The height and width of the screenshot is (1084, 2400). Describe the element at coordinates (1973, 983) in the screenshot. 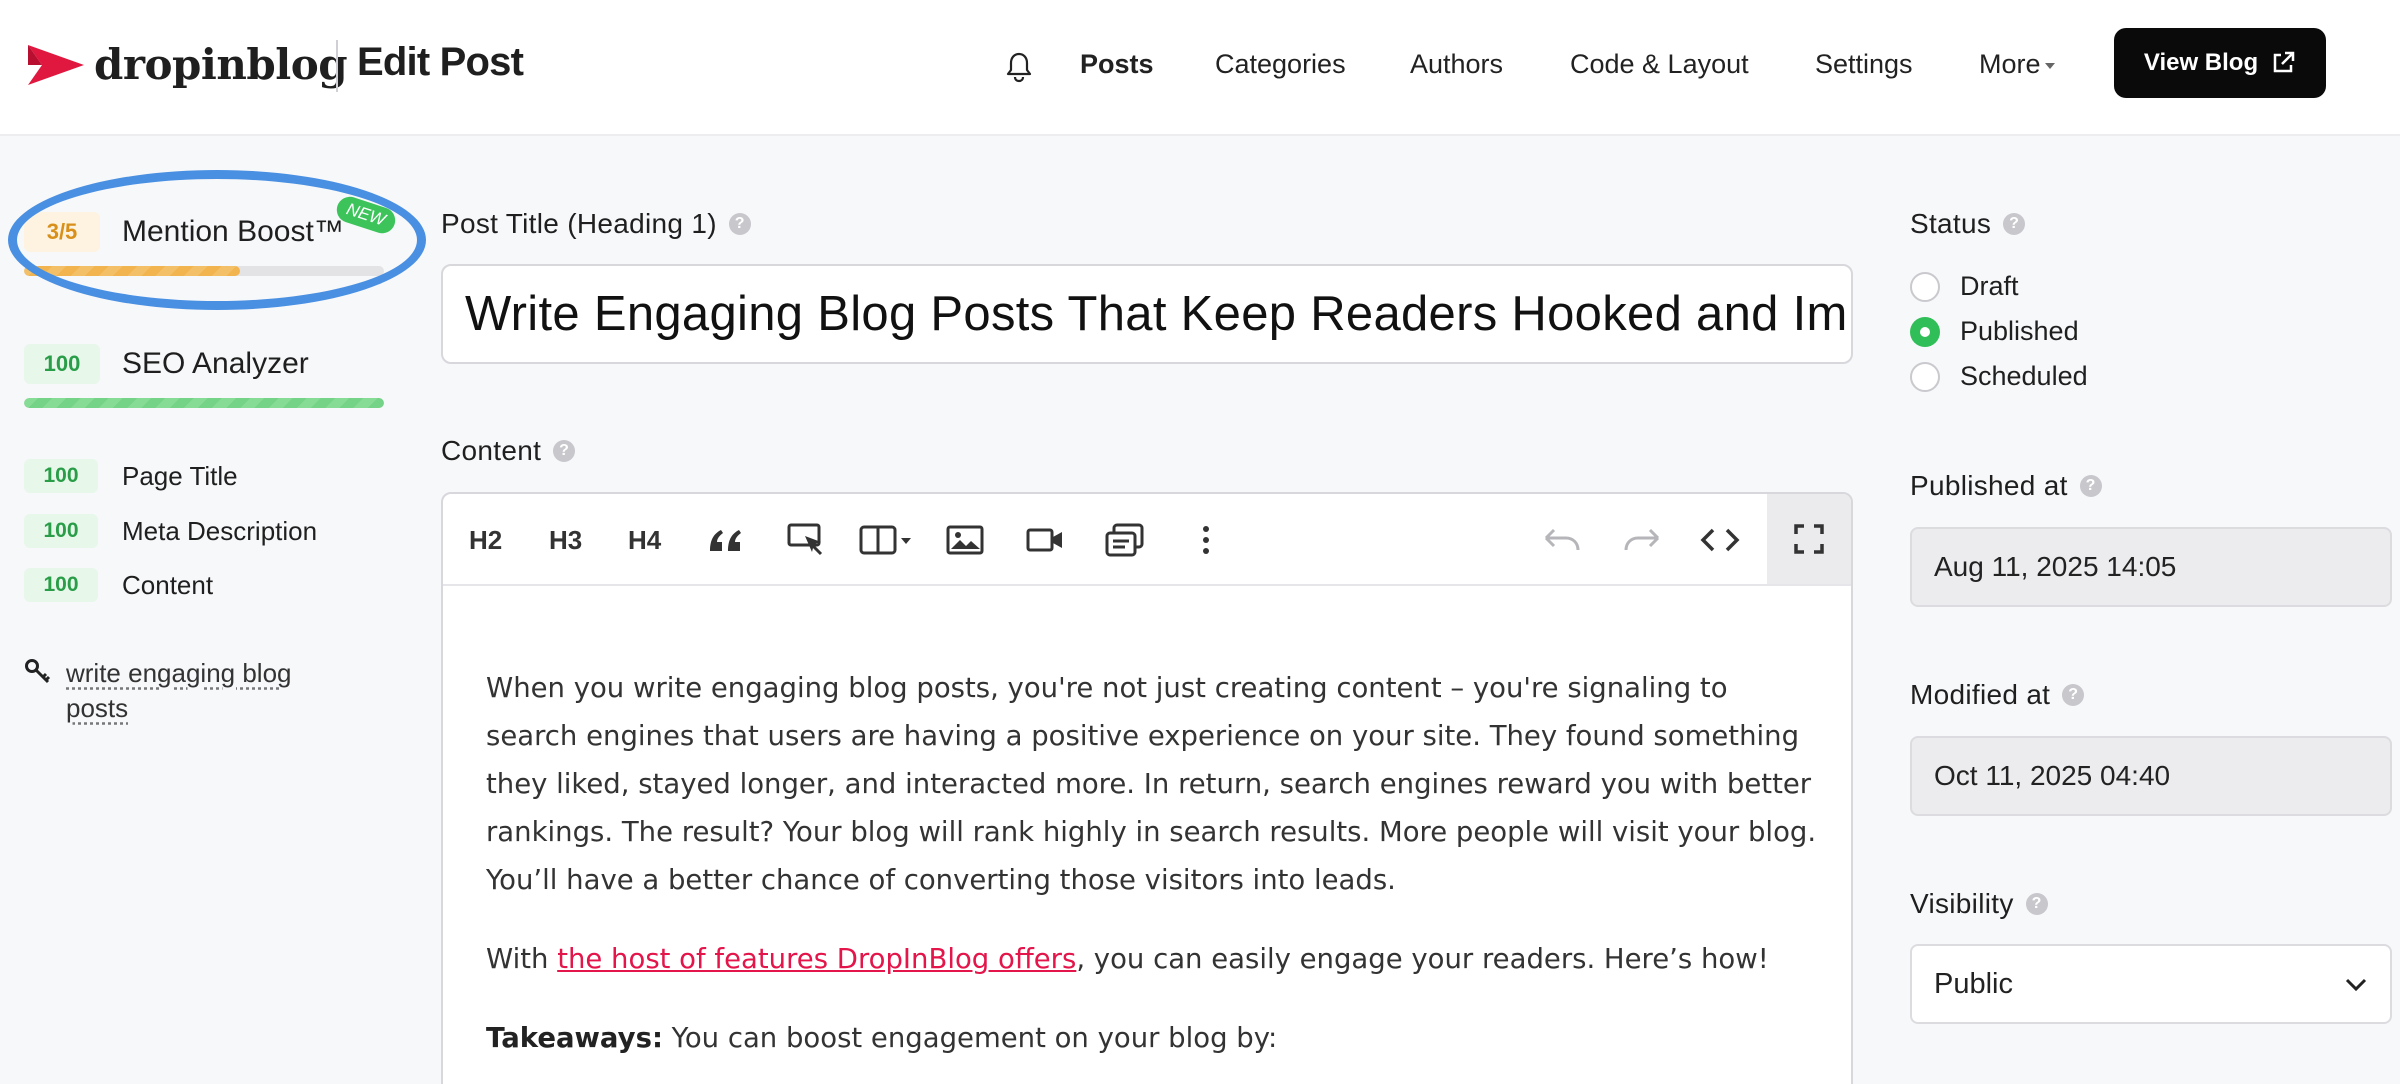

I see `visibility-value: Public` at that location.